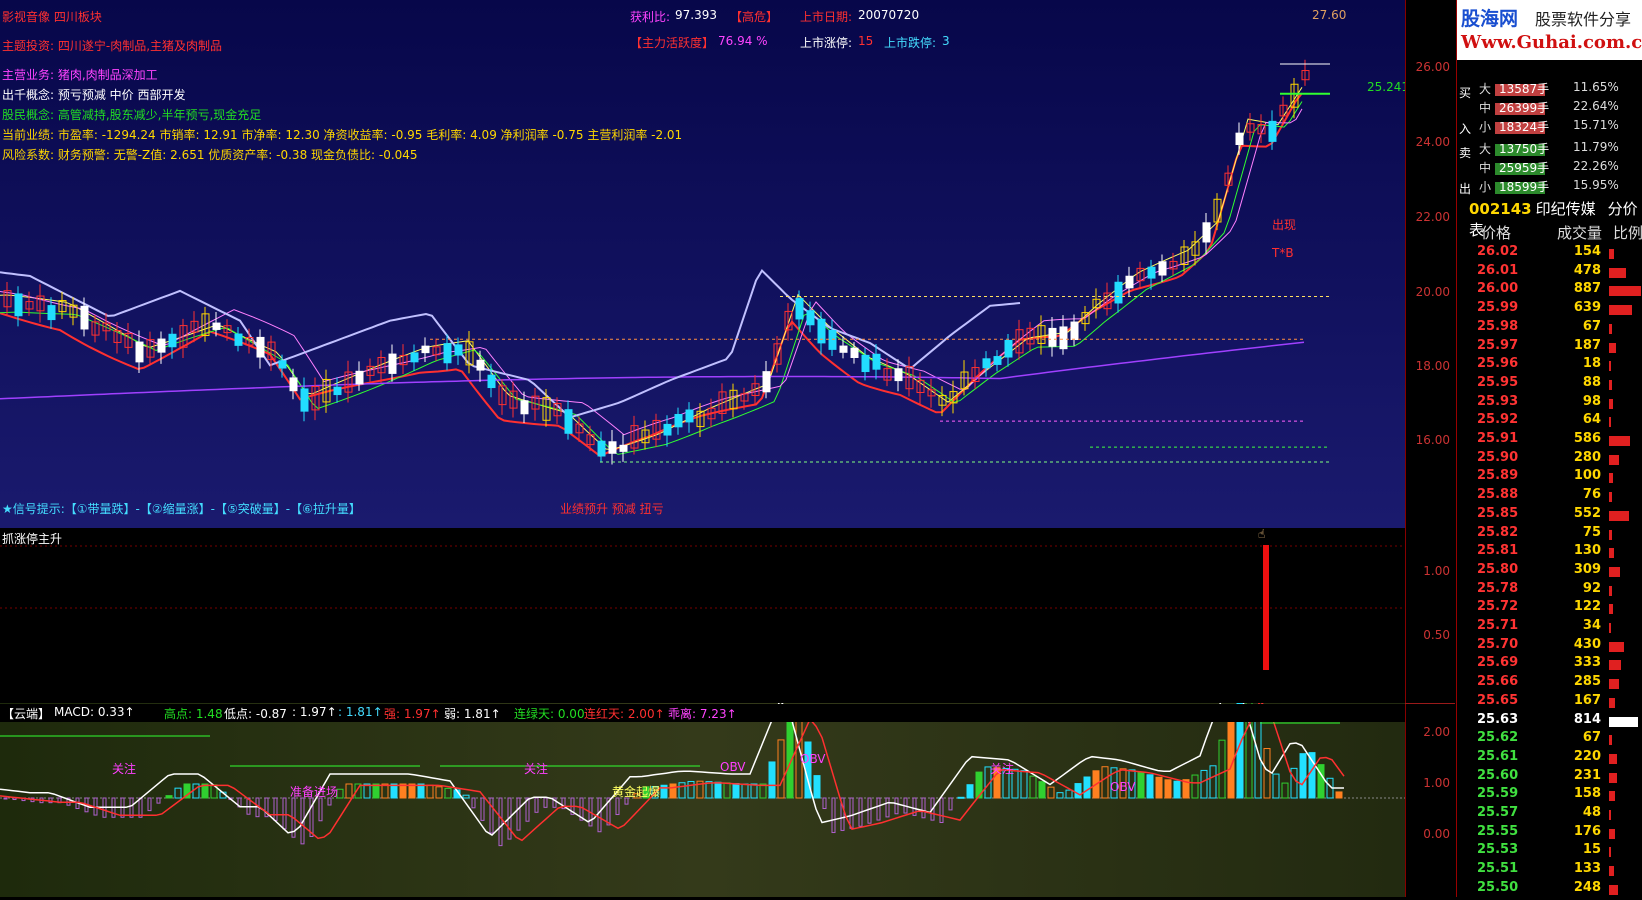  What do you see at coordinates (1549, 309) in the screenshot?
I see `price-row: 25.99 639` at bounding box center [1549, 309].